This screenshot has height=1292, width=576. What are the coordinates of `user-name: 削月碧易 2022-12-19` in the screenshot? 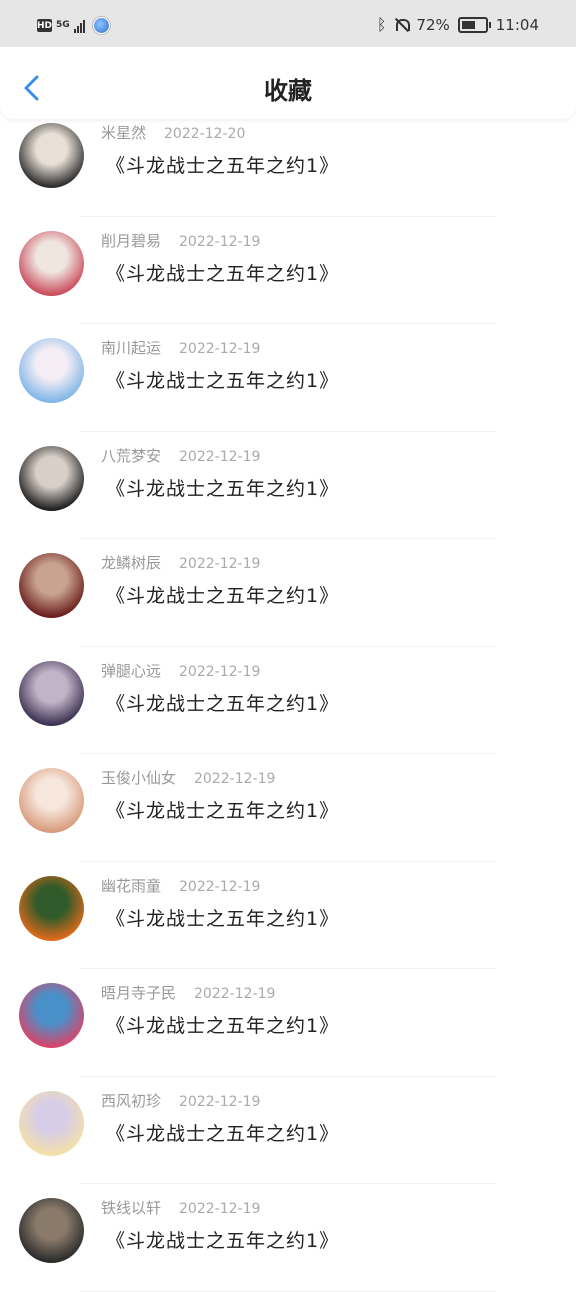 It's located at (180, 240).